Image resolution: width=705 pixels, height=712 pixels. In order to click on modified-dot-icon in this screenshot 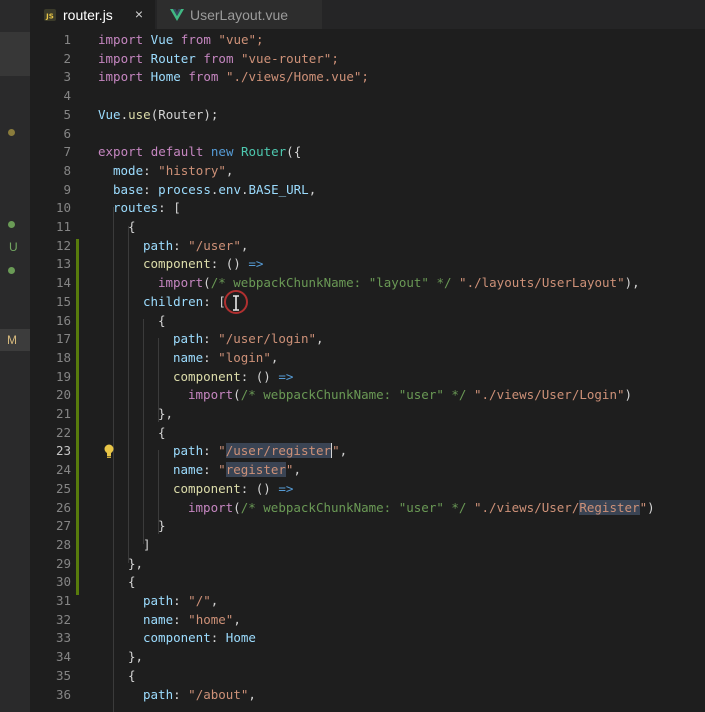, I will do `click(11, 132)`.